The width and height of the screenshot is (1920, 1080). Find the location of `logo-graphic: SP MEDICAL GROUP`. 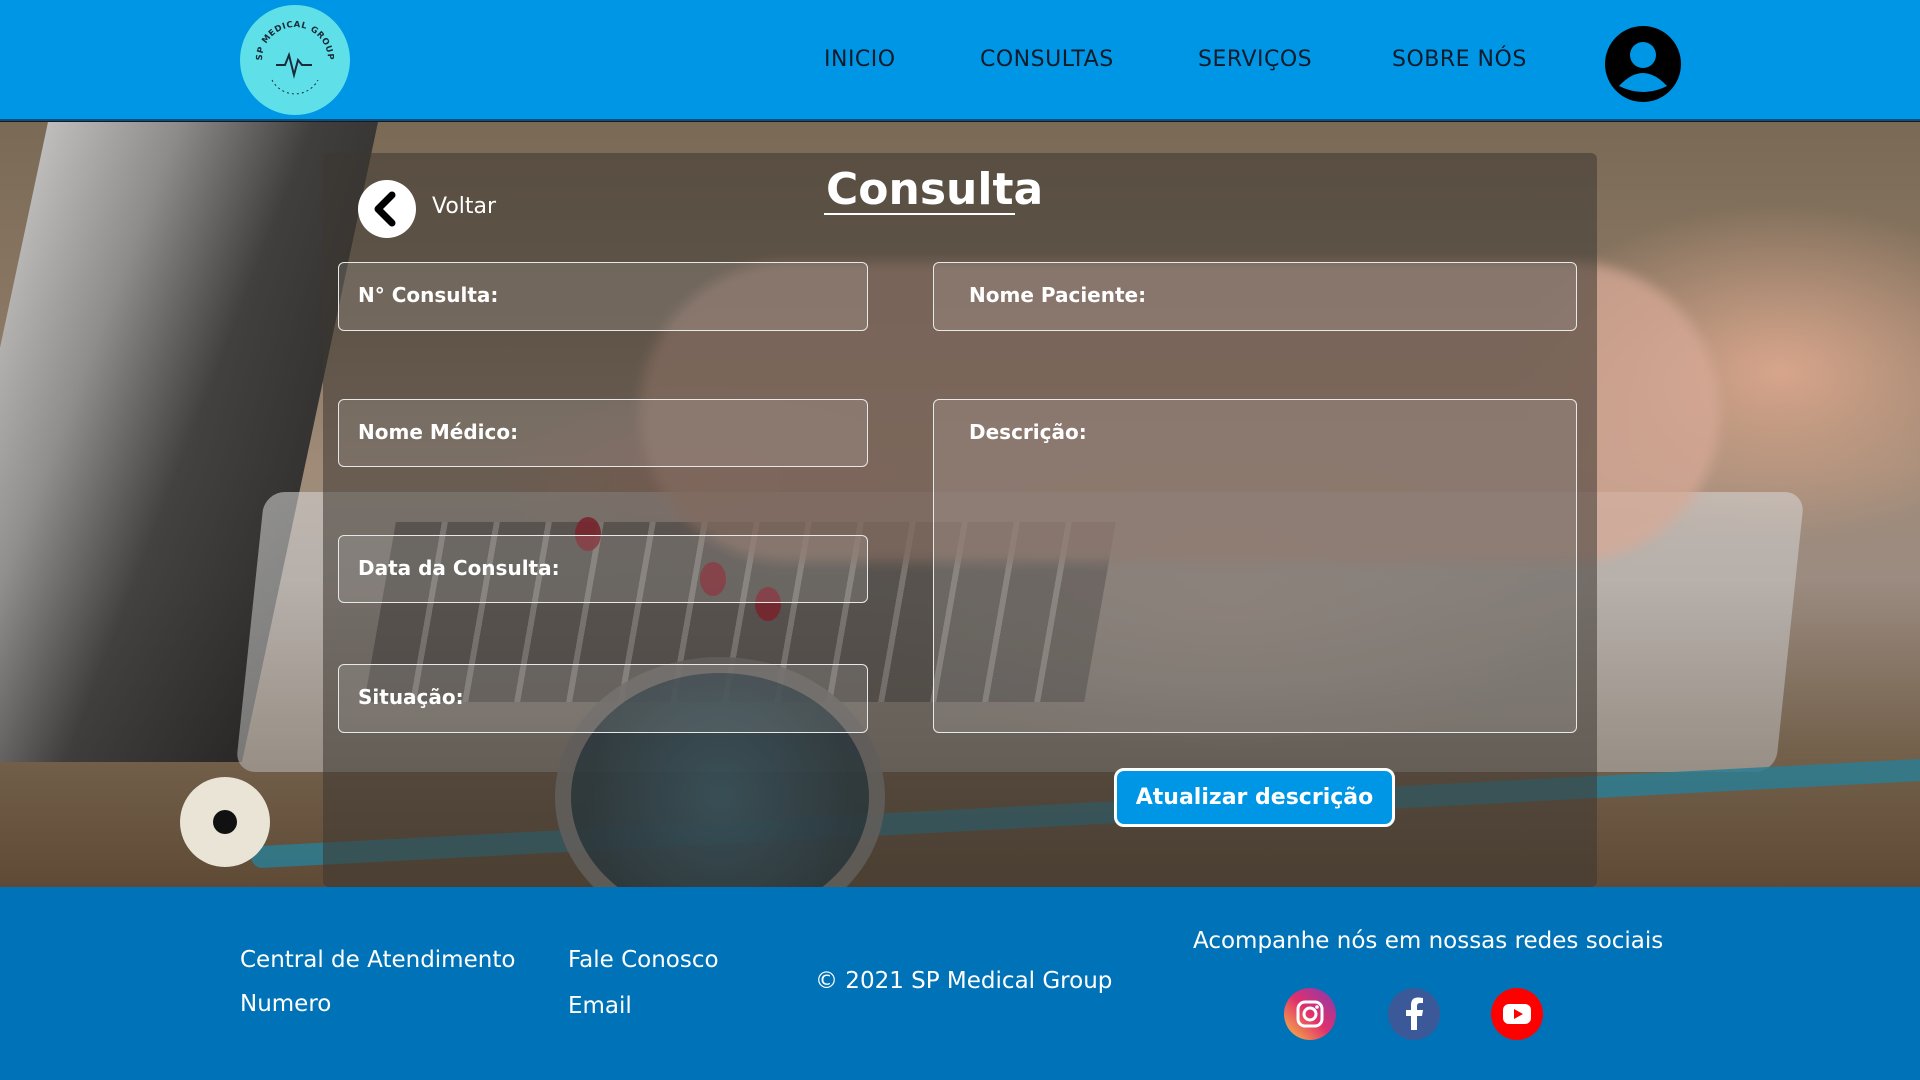

logo-graphic: SP MEDICAL GROUP is located at coordinates (295, 57).